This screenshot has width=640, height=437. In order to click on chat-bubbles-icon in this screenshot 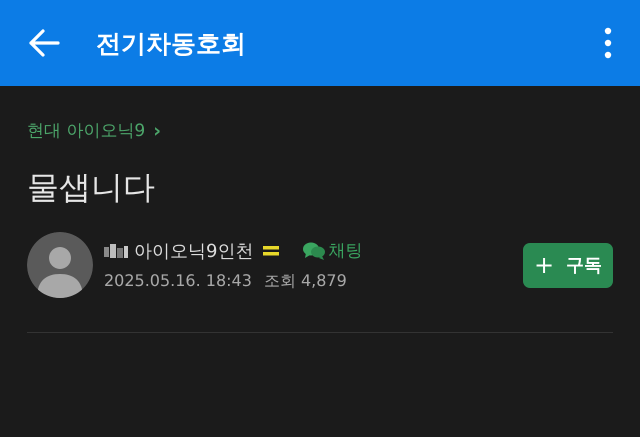, I will do `click(314, 251)`.